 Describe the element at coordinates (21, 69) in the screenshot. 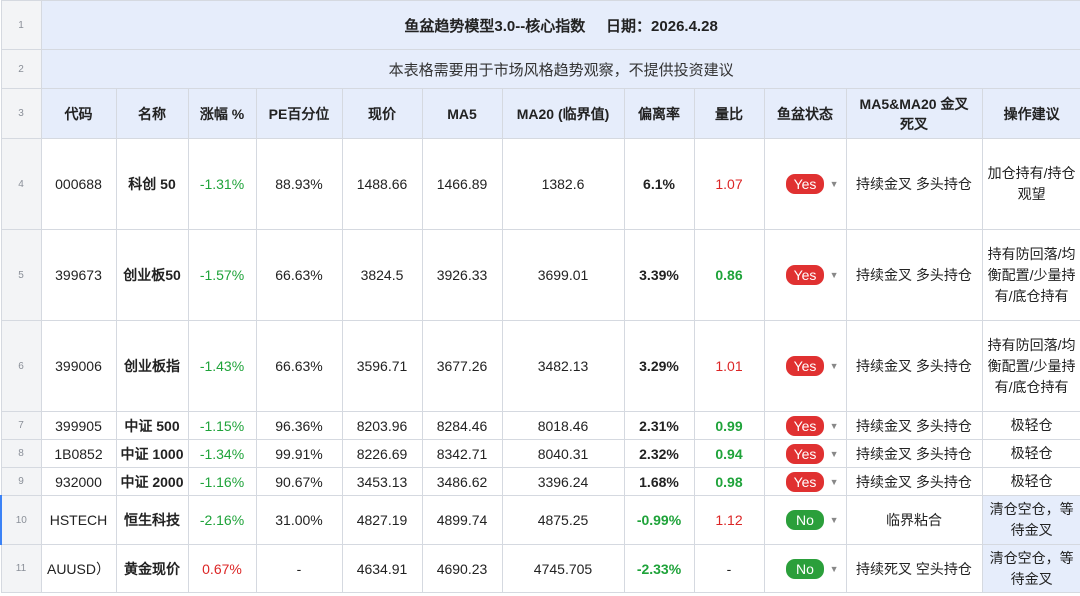

I see `row-number: 2` at that location.